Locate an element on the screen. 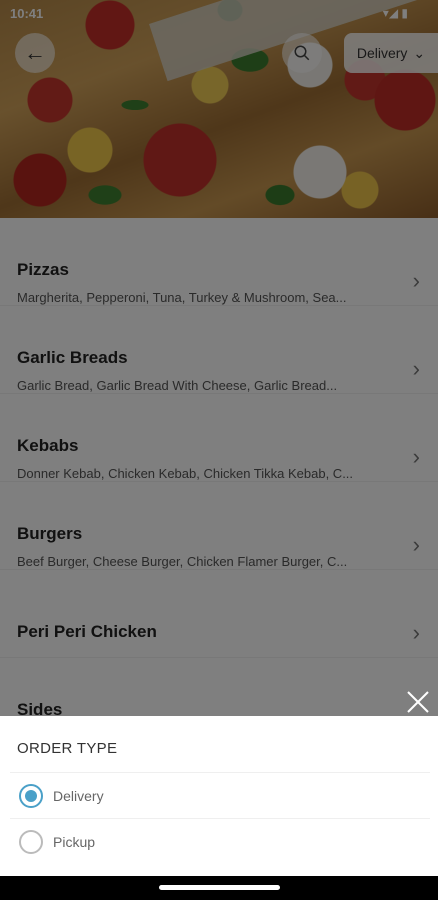  home-handle is located at coordinates (219, 887).